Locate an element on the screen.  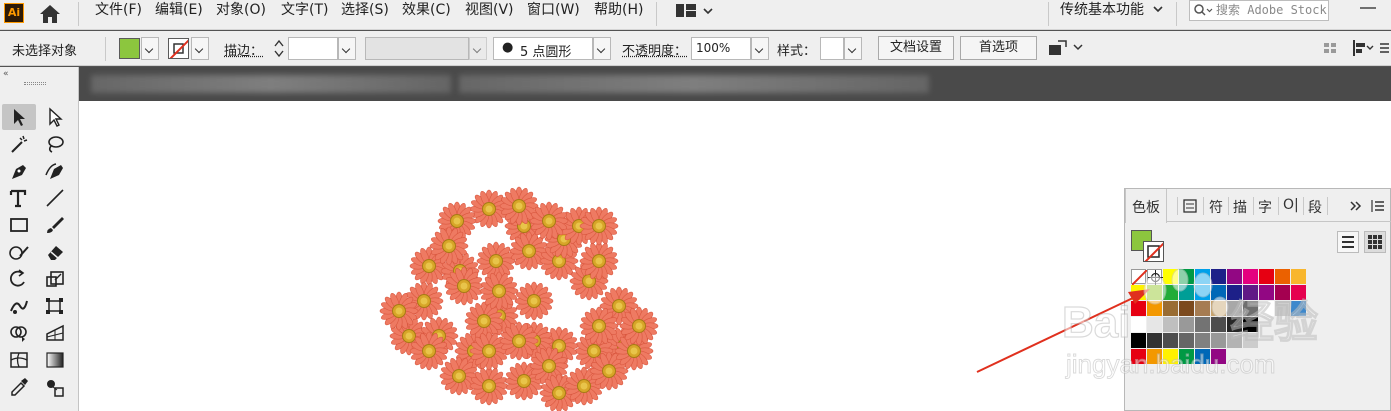
menu-type: 文字(T) is located at coordinates (304, 10).